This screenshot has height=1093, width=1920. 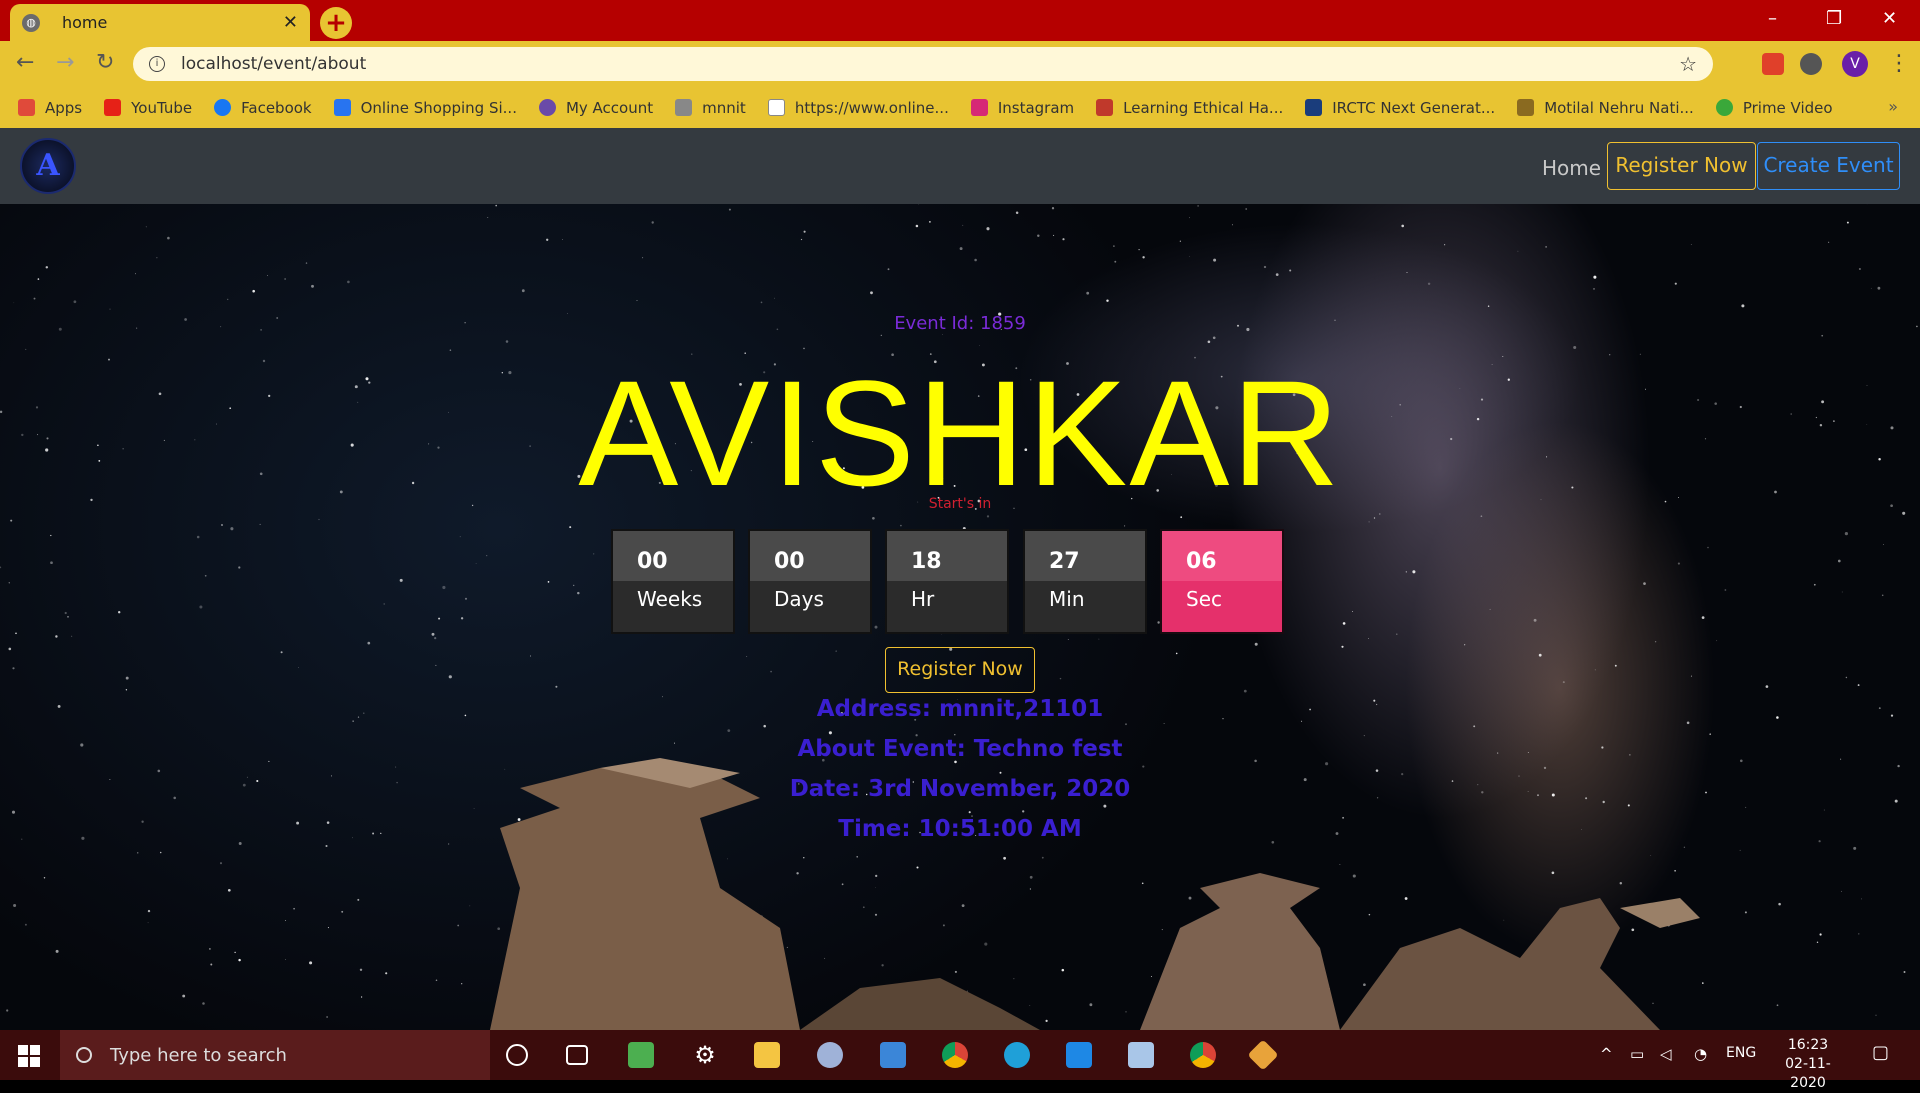 What do you see at coordinates (960, 829) in the screenshot?
I see `event-time: Time: 10:51:00 AM` at bounding box center [960, 829].